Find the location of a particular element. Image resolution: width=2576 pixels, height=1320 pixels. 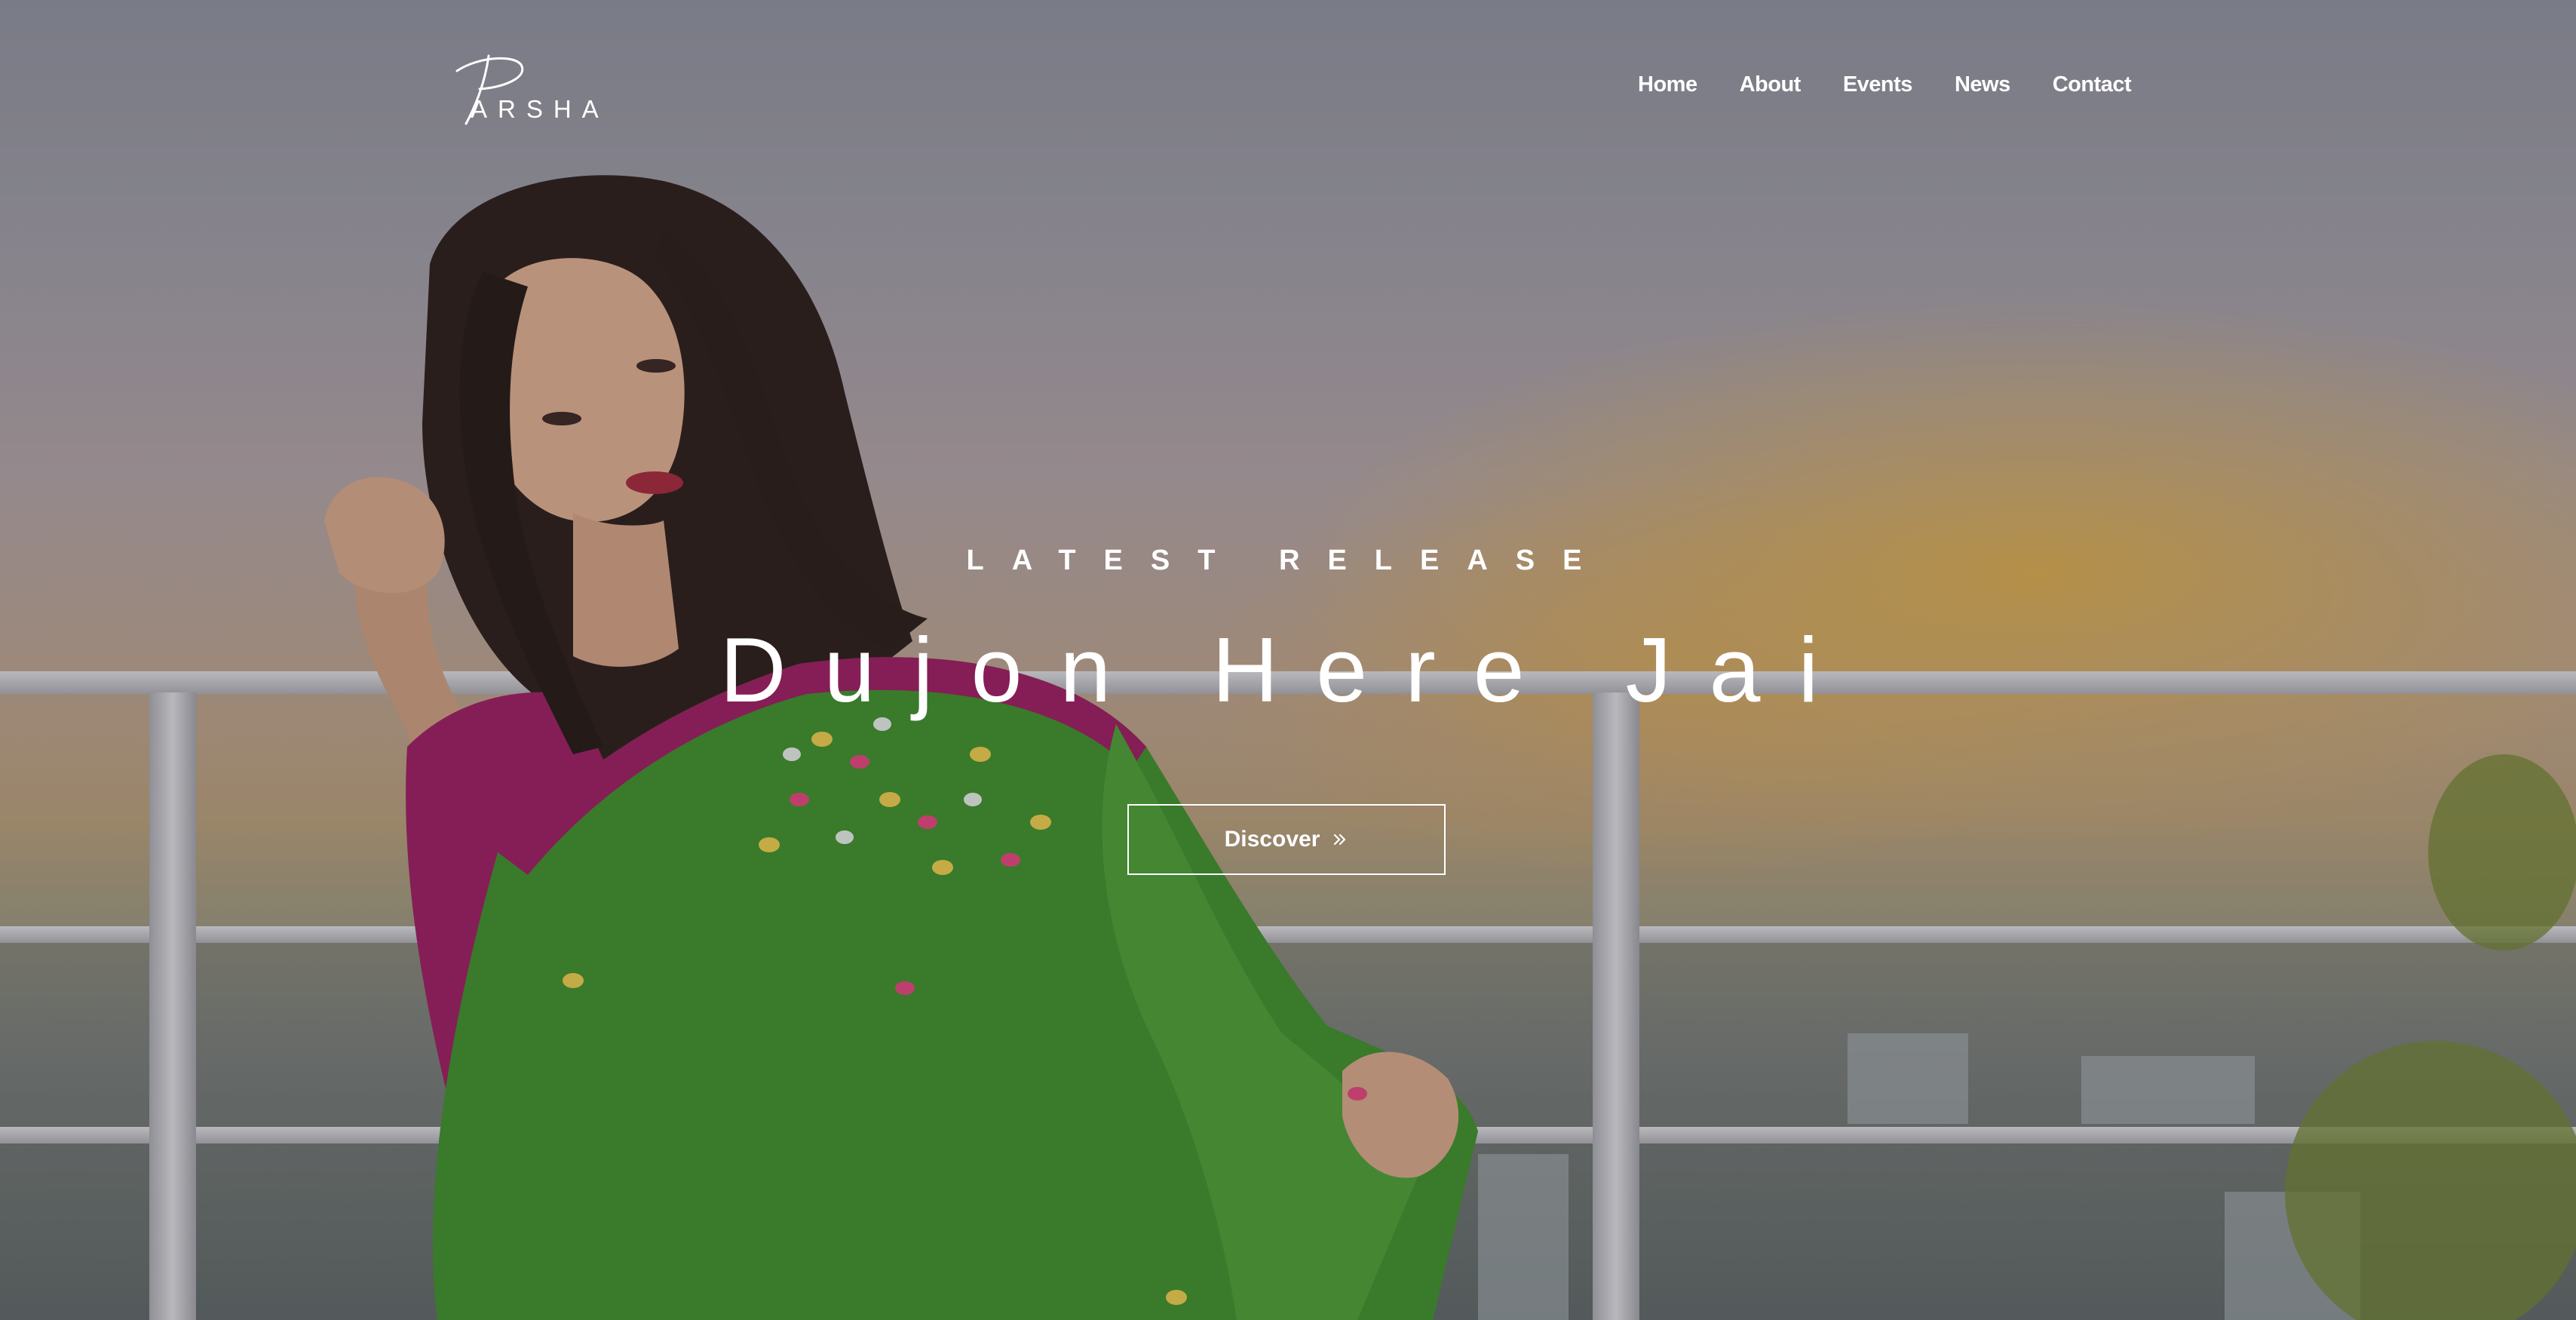

discover-button: Discover is located at coordinates (1286, 839).